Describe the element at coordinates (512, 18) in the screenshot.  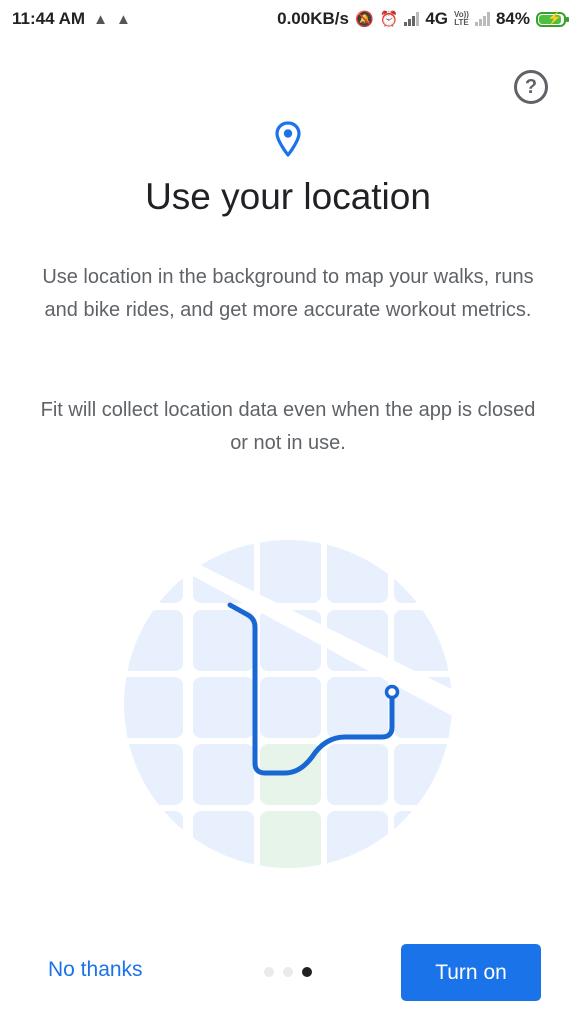
I see `battery-percent: 84%` at that location.